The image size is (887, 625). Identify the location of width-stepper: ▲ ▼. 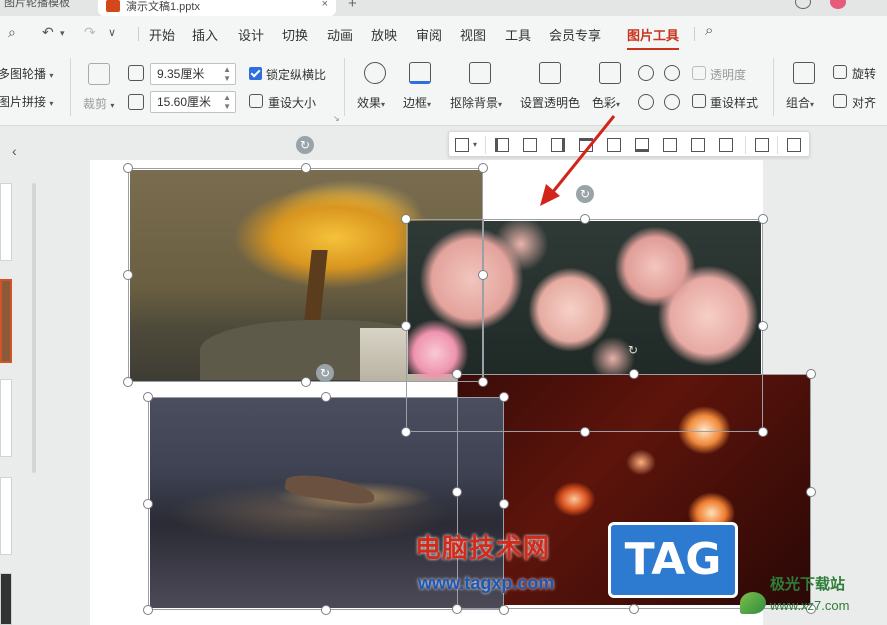
(227, 74).